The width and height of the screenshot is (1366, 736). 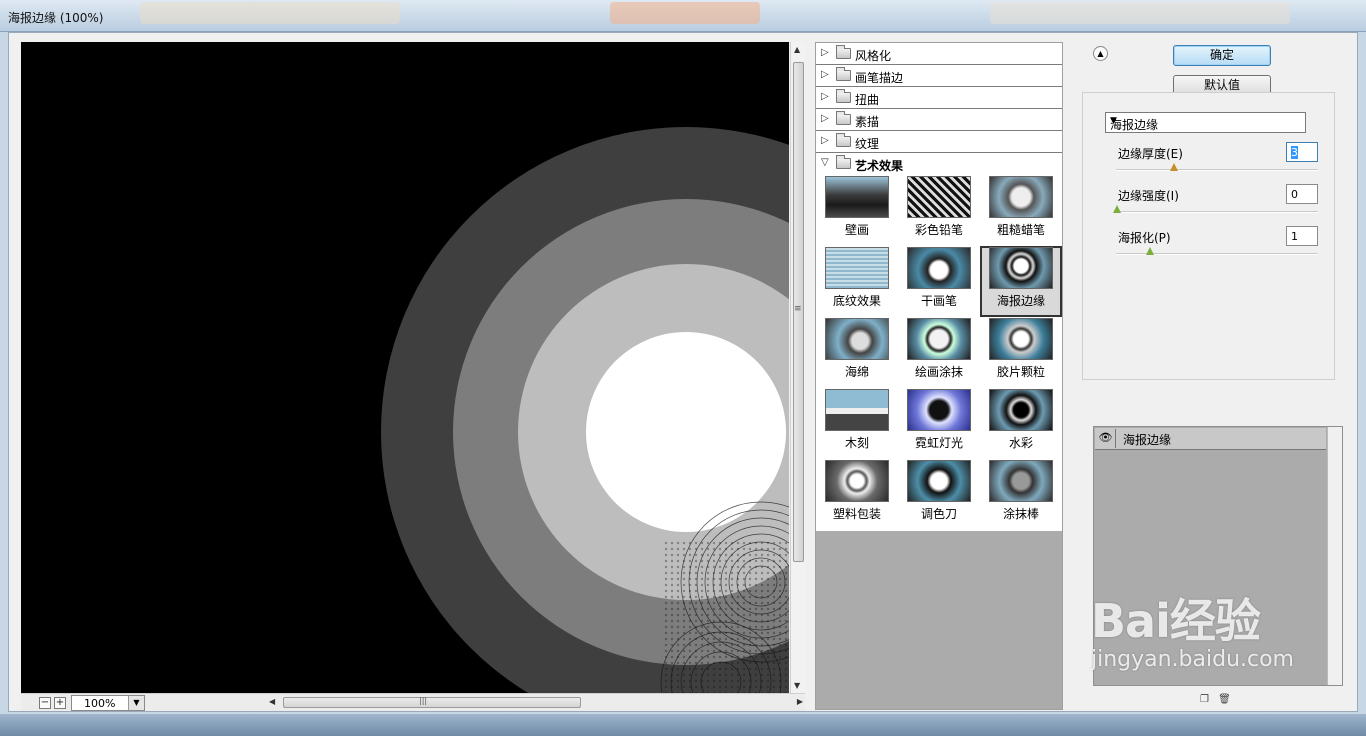 What do you see at coordinates (938, 301) in the screenshot?
I see `filter-label: 干画笔` at bounding box center [938, 301].